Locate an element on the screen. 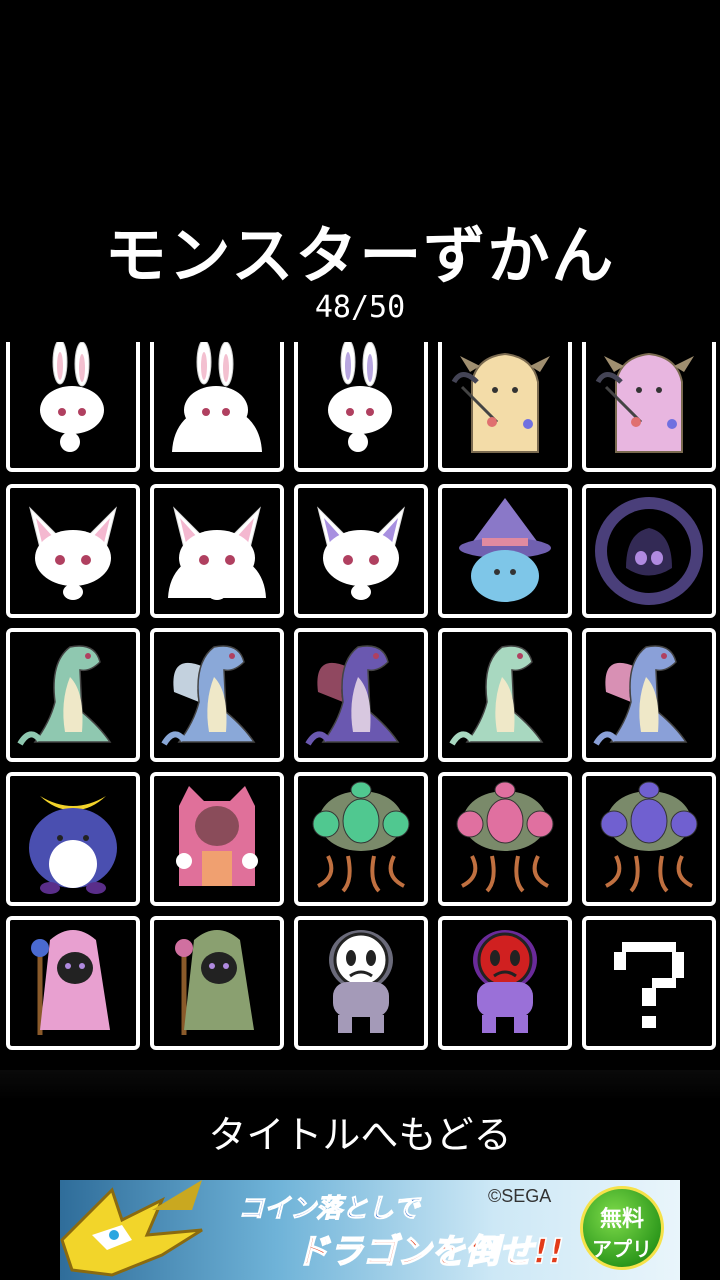 The width and height of the screenshot is (720, 1280). banner-subheadline: ドラゴンを倒せ!! is located at coordinates (429, 1252).